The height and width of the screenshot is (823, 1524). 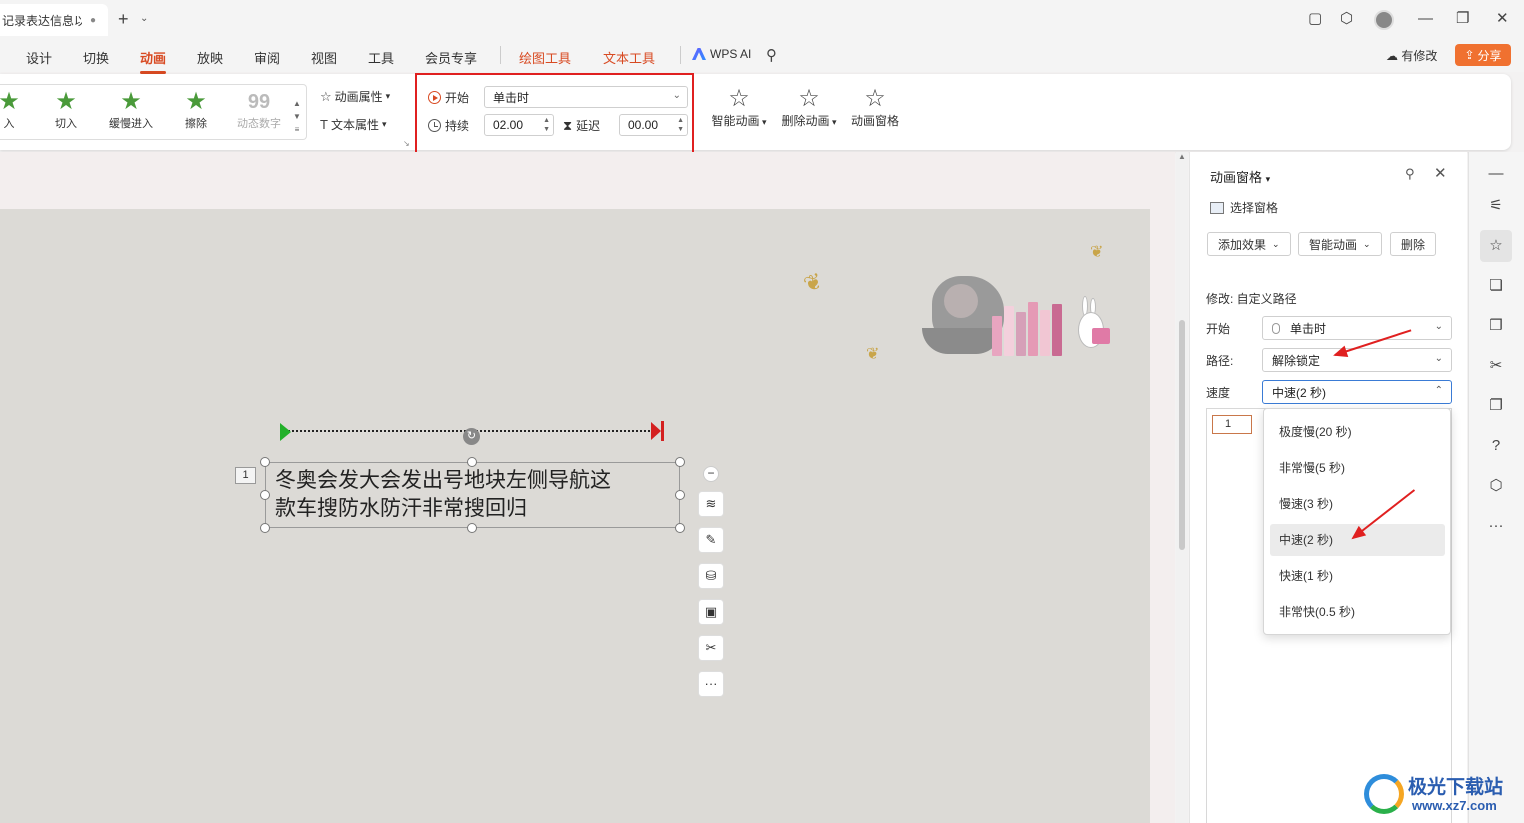 What do you see at coordinates (711, 474) in the screenshot?
I see `collapse-toolbar-icon: −` at bounding box center [711, 474].